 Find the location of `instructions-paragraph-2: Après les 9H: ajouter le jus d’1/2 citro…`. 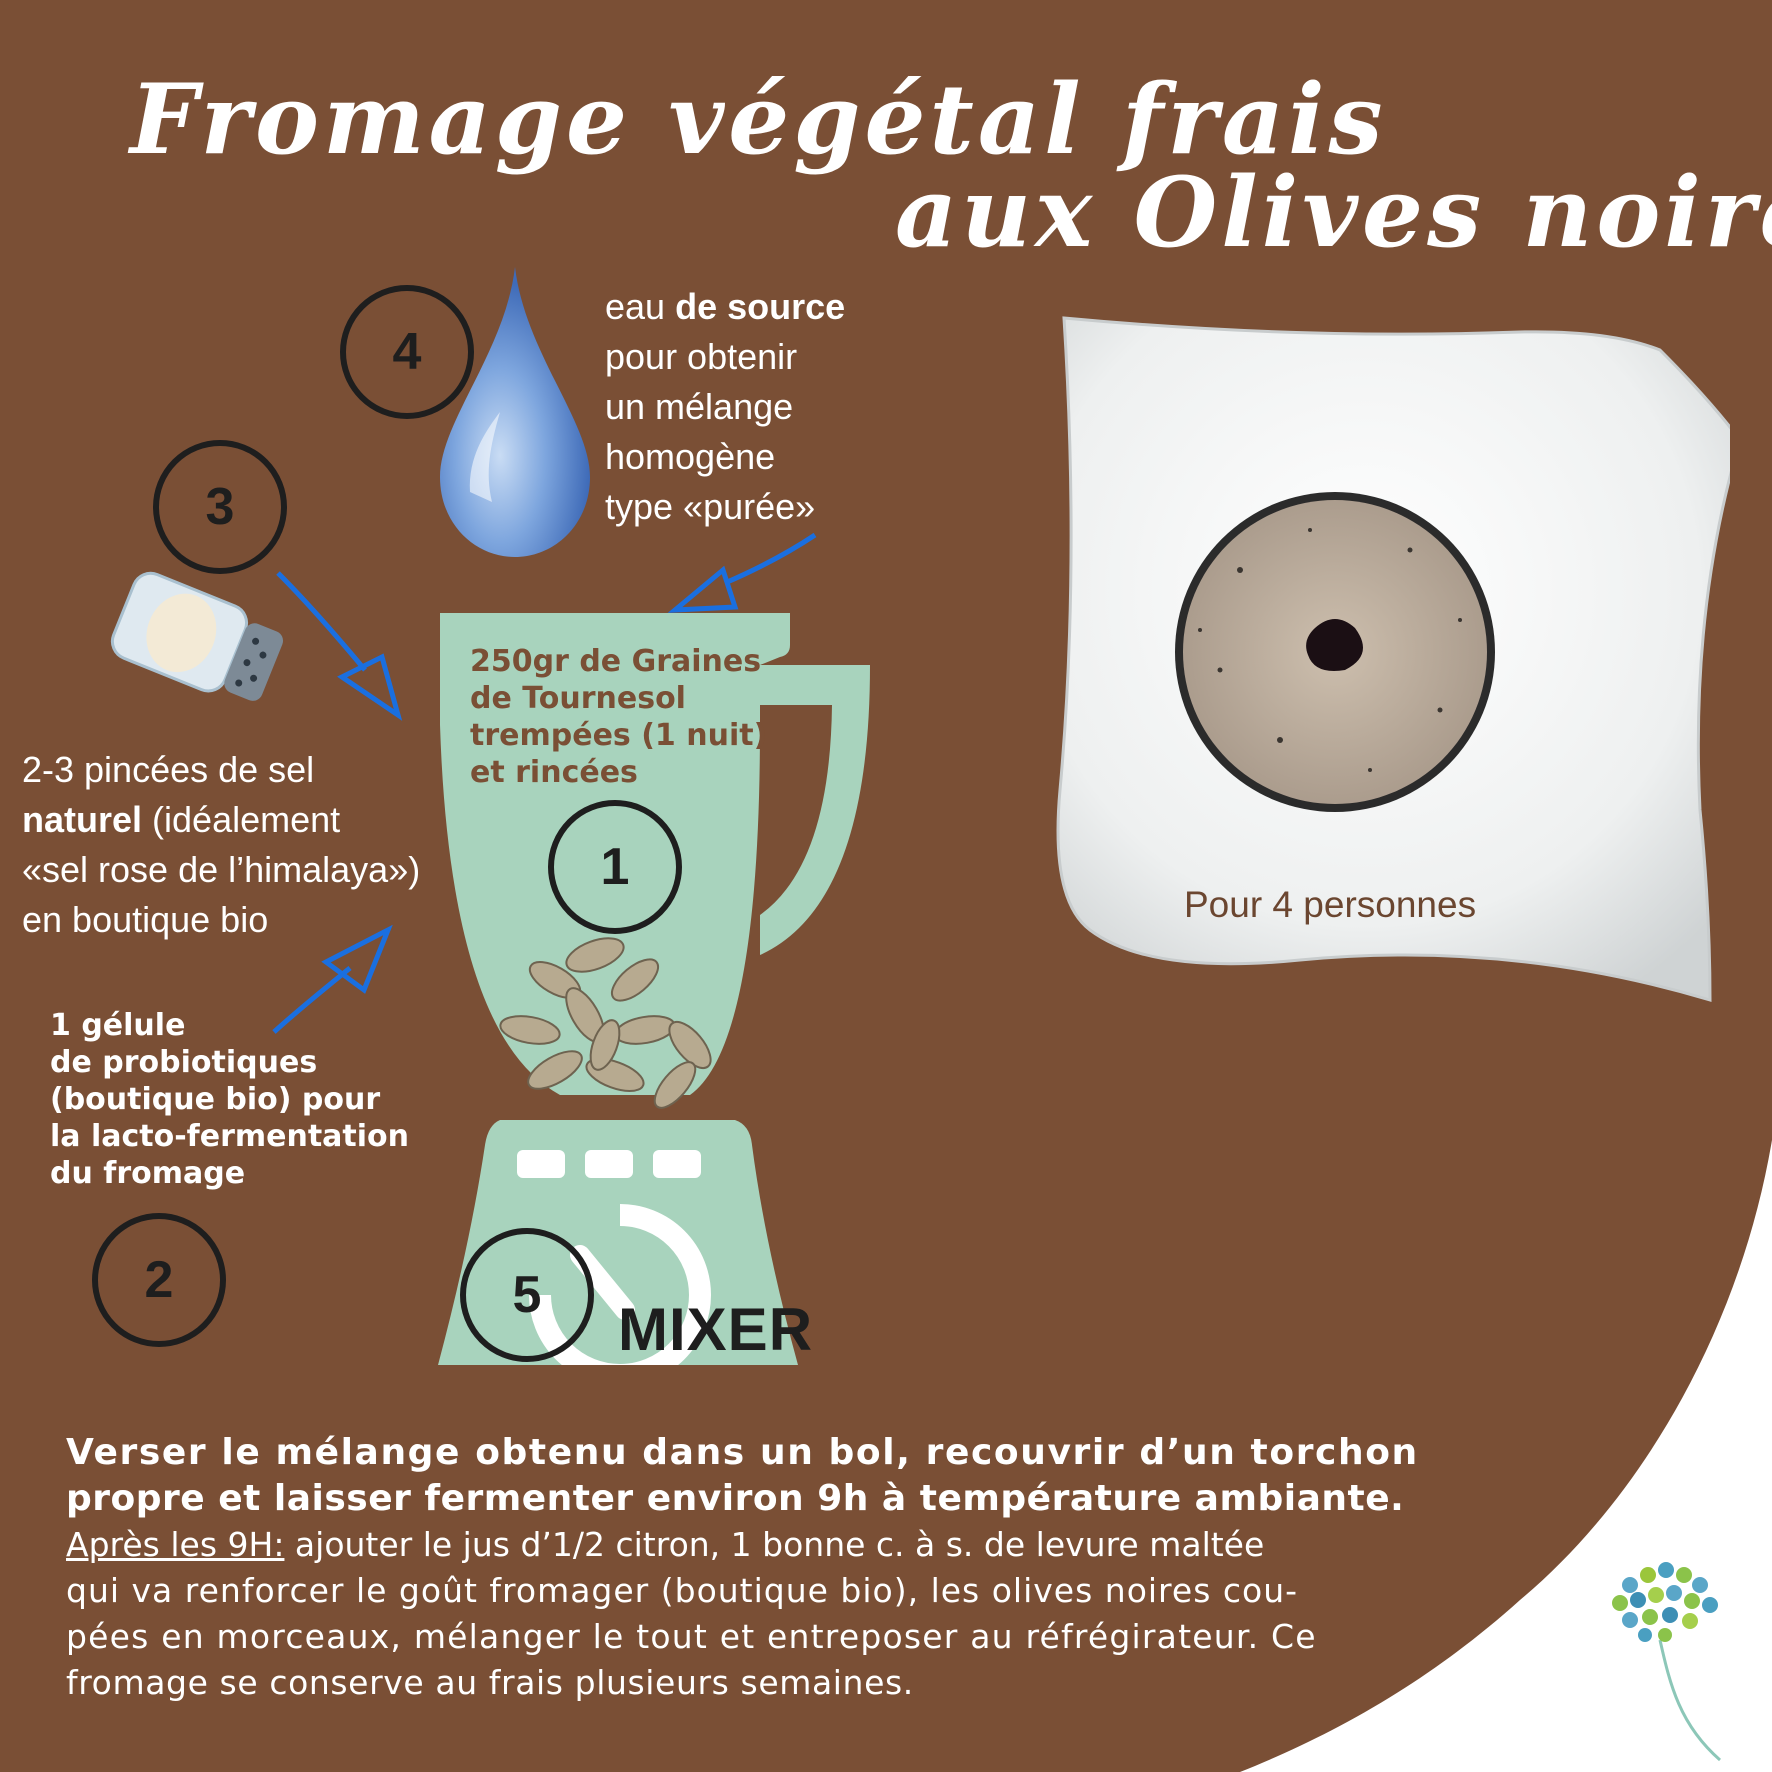

instructions-paragraph-2: Après les 9H: ajouter le jus d’1/2 citro… is located at coordinates (691, 1613).